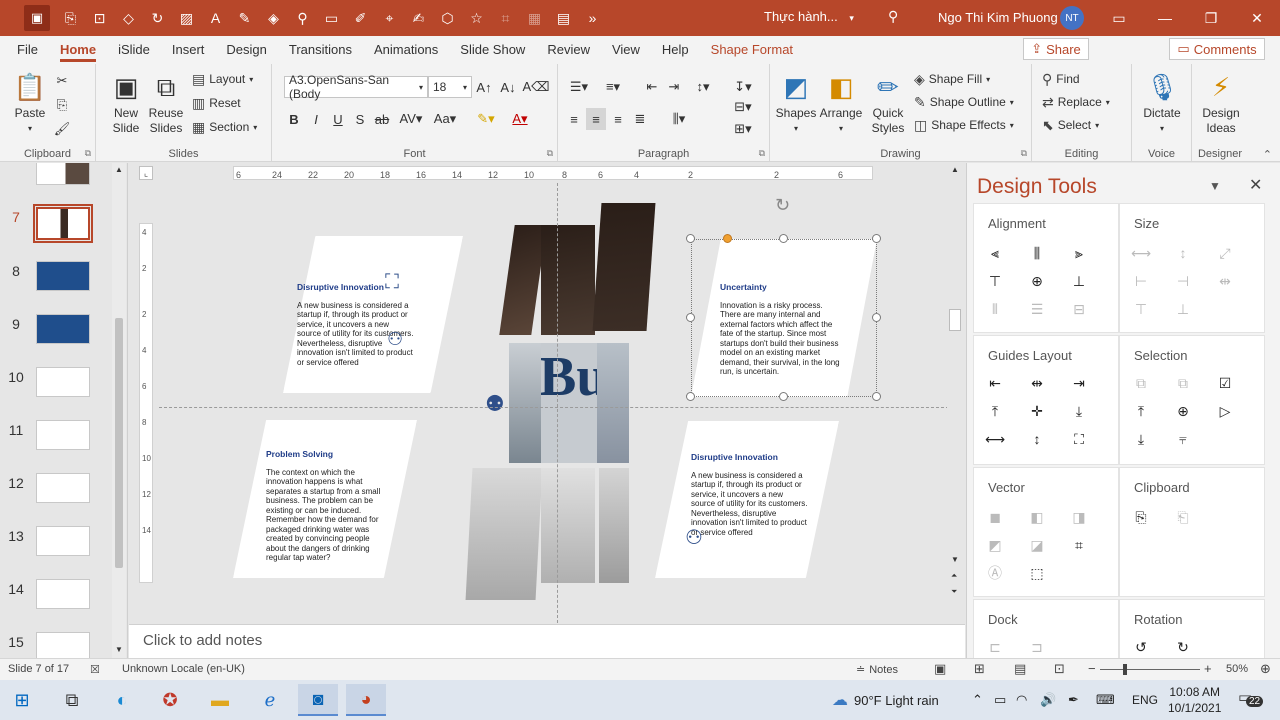  What do you see at coordinates (1183, 517) in the screenshot?
I see `paste-style-icon: ⎗` at bounding box center [1183, 517].